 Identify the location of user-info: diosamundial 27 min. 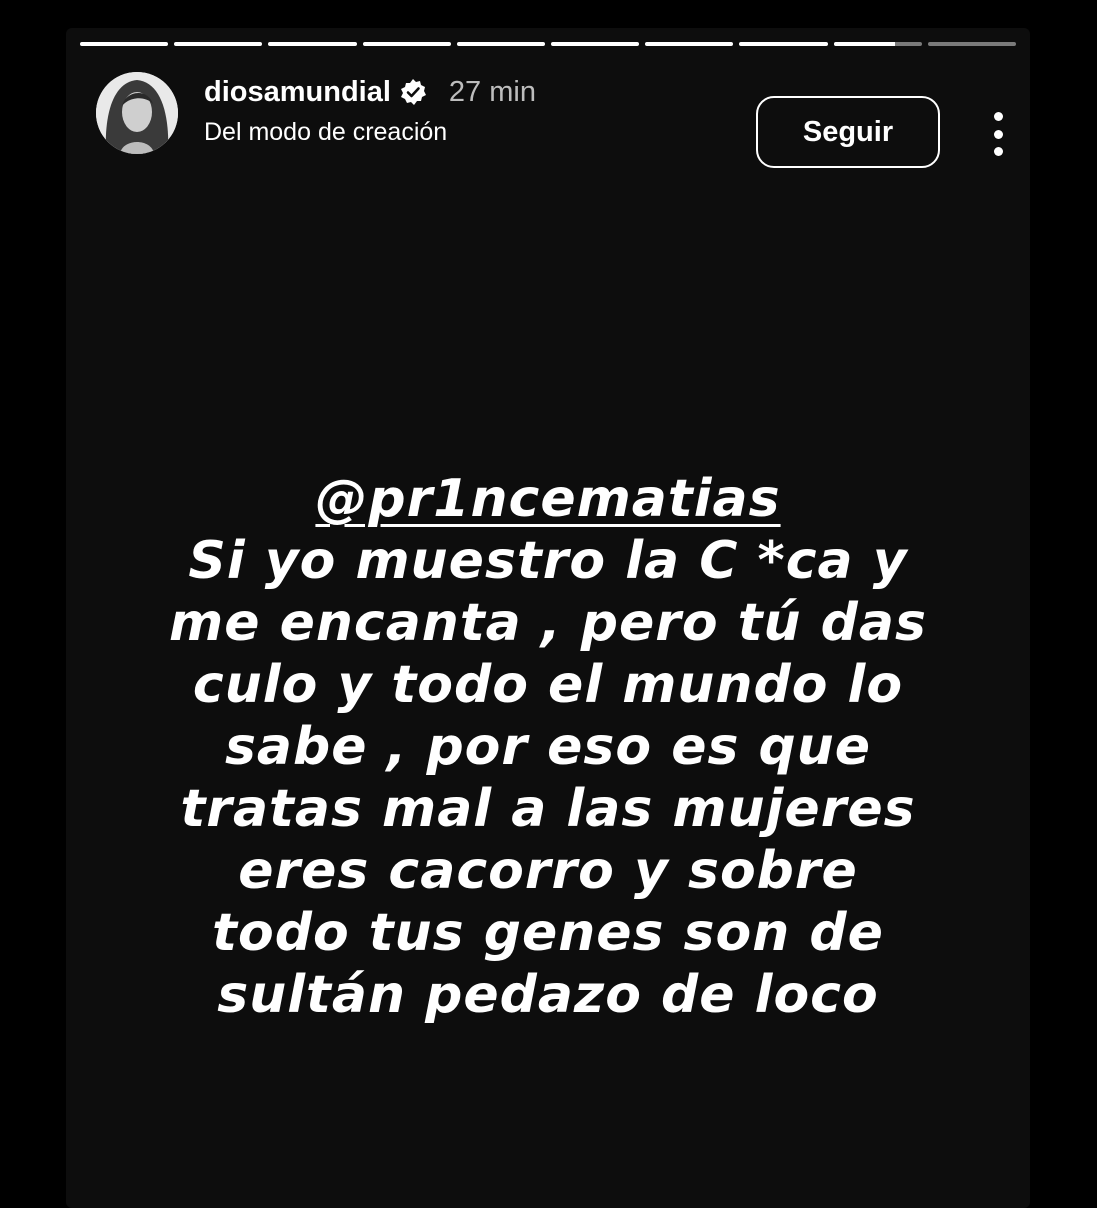
(370, 92).